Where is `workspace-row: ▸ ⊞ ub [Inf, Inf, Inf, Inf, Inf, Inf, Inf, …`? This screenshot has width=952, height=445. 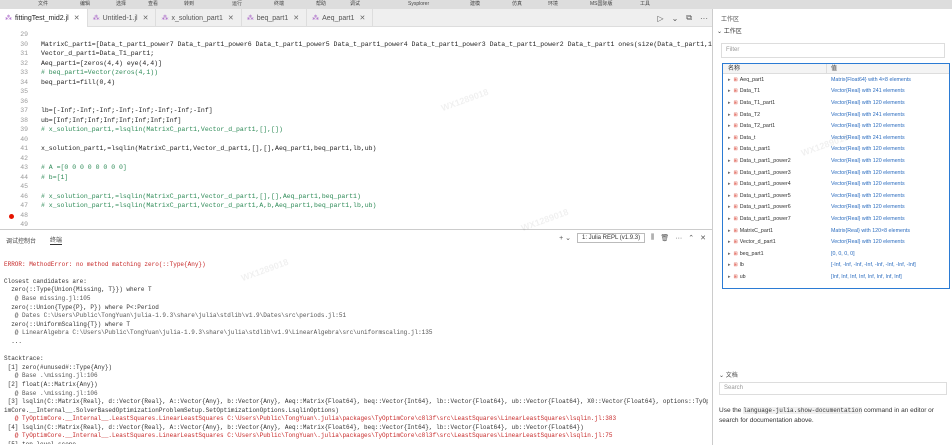
workspace-row: ▸ ⊞ ub [Inf, Inf, Inf, Inf, Inf, Inf, Inf, … is located at coordinates (836, 277).